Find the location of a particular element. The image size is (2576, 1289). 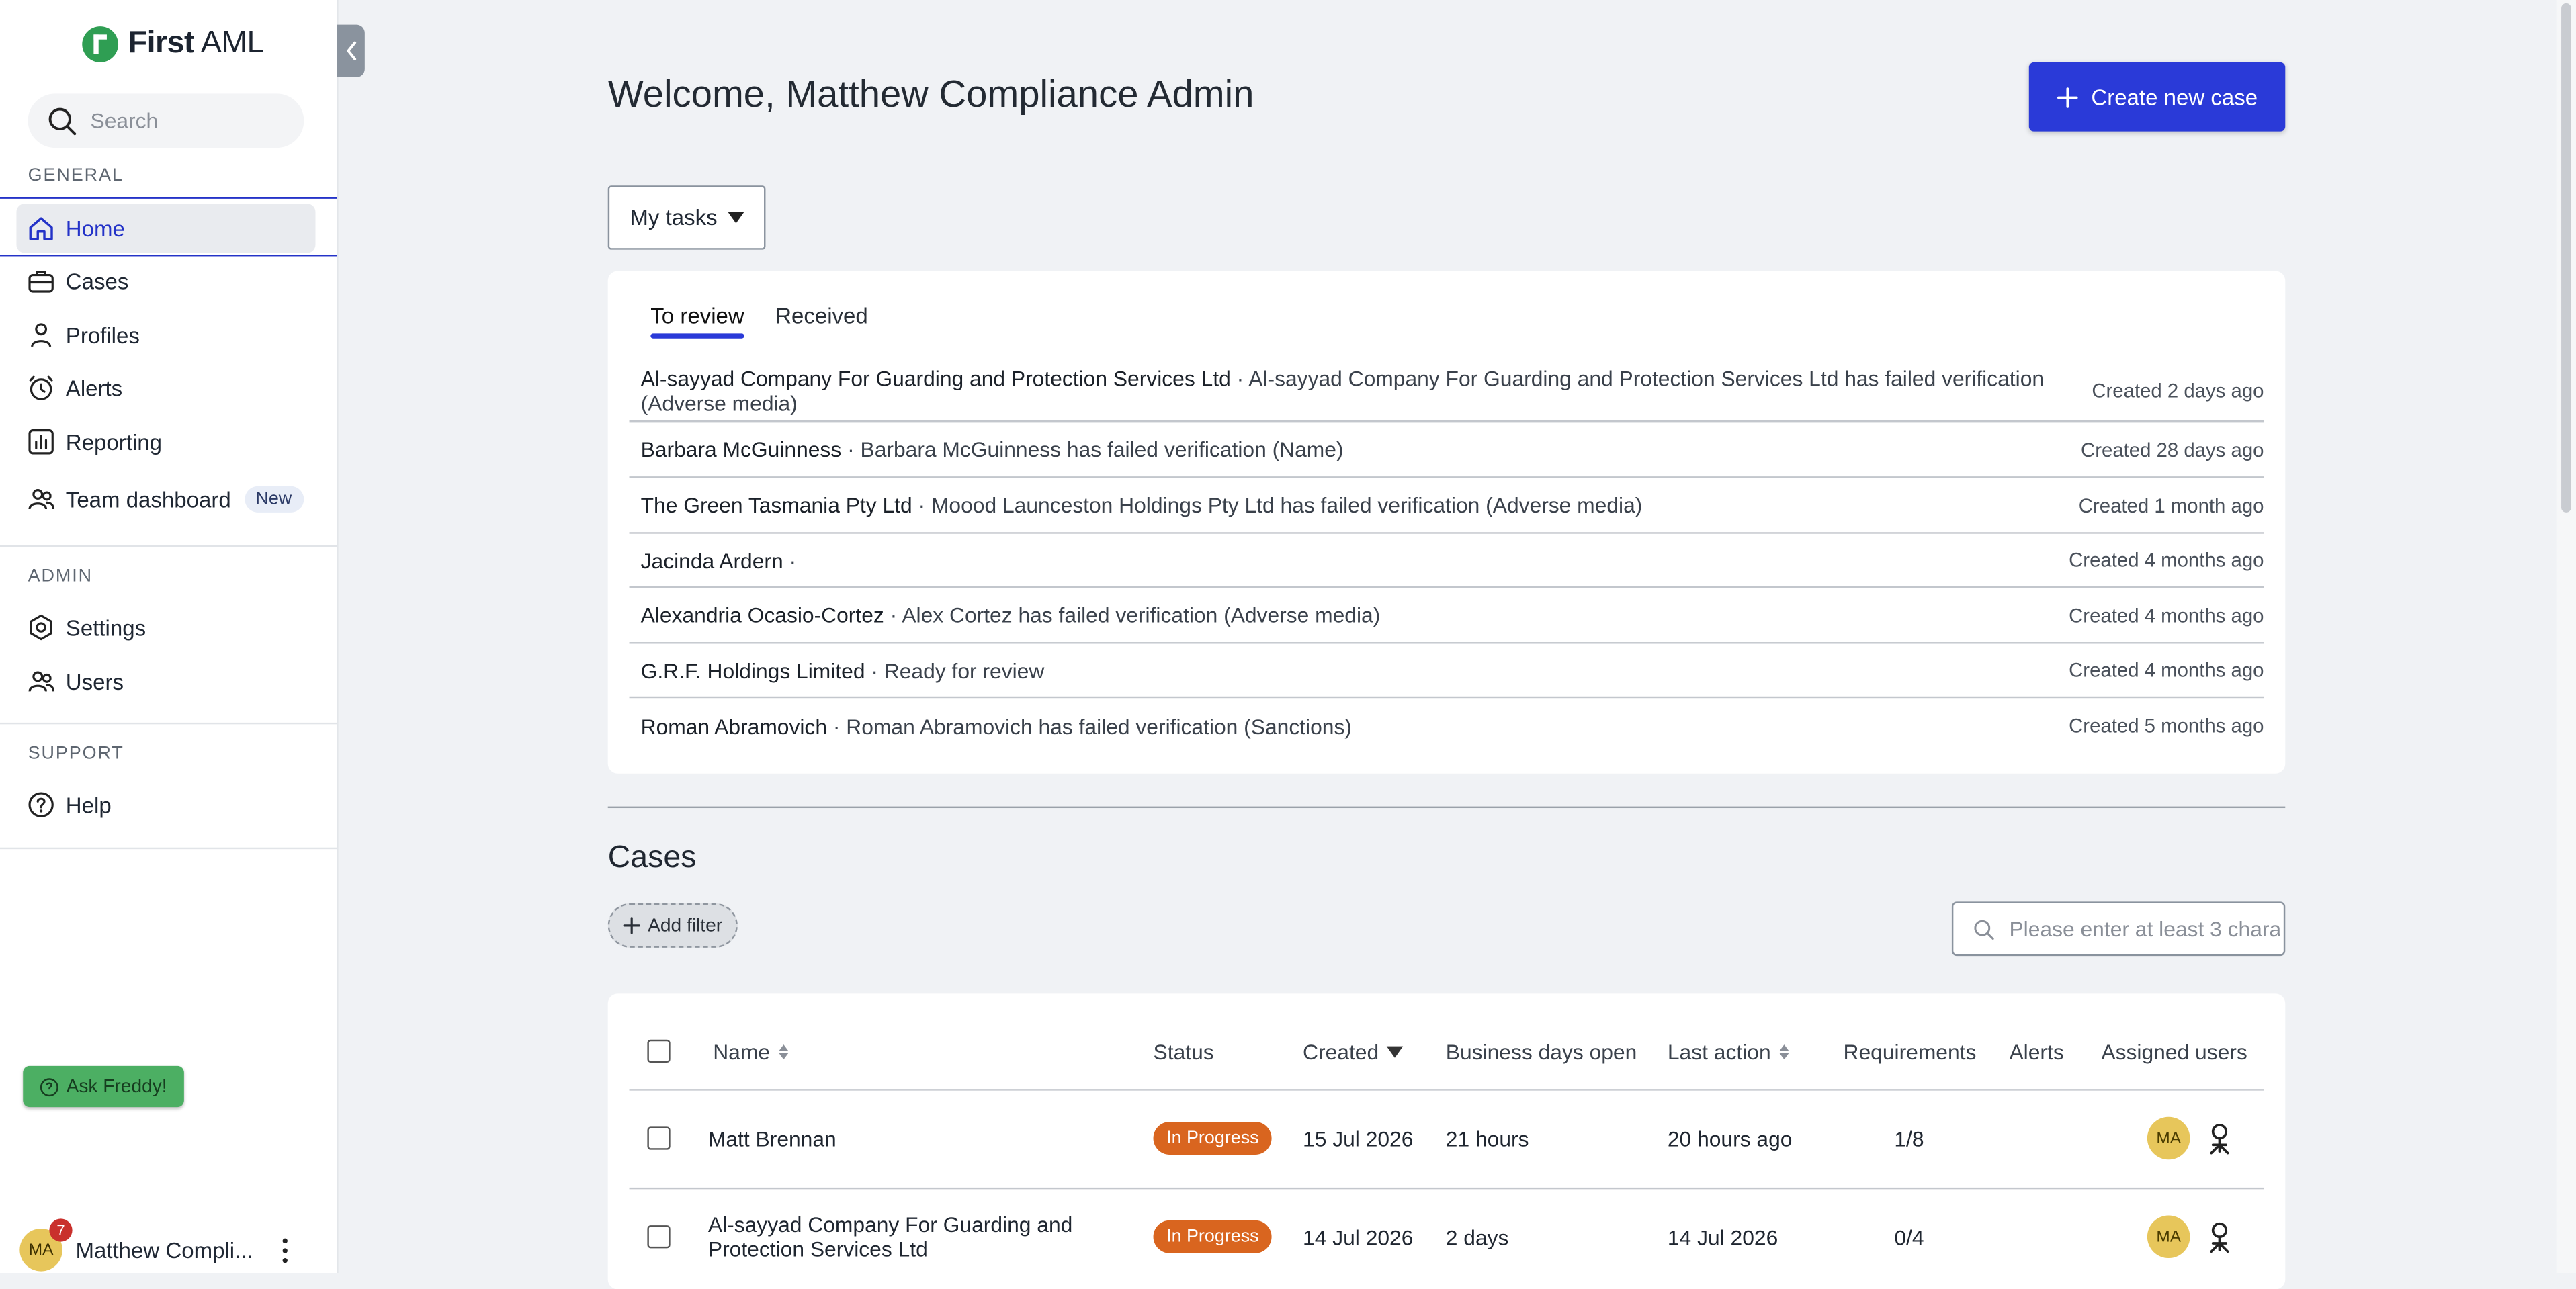

sidebar-item-label: Alerts is located at coordinates (94, 387).